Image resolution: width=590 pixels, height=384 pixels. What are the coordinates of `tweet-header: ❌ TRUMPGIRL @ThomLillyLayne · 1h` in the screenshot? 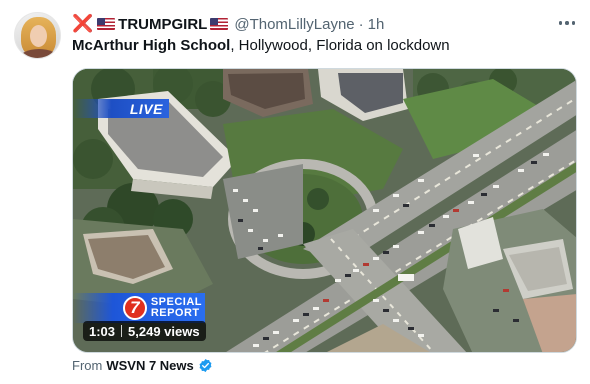 It's located at (228, 24).